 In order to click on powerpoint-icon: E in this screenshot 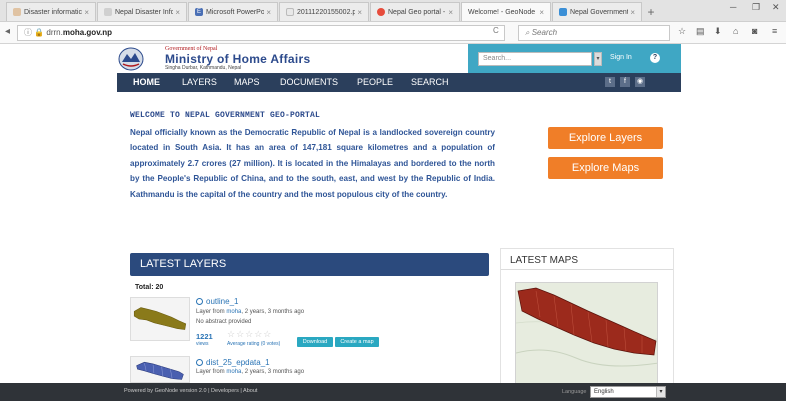, I will do `click(199, 12)`.